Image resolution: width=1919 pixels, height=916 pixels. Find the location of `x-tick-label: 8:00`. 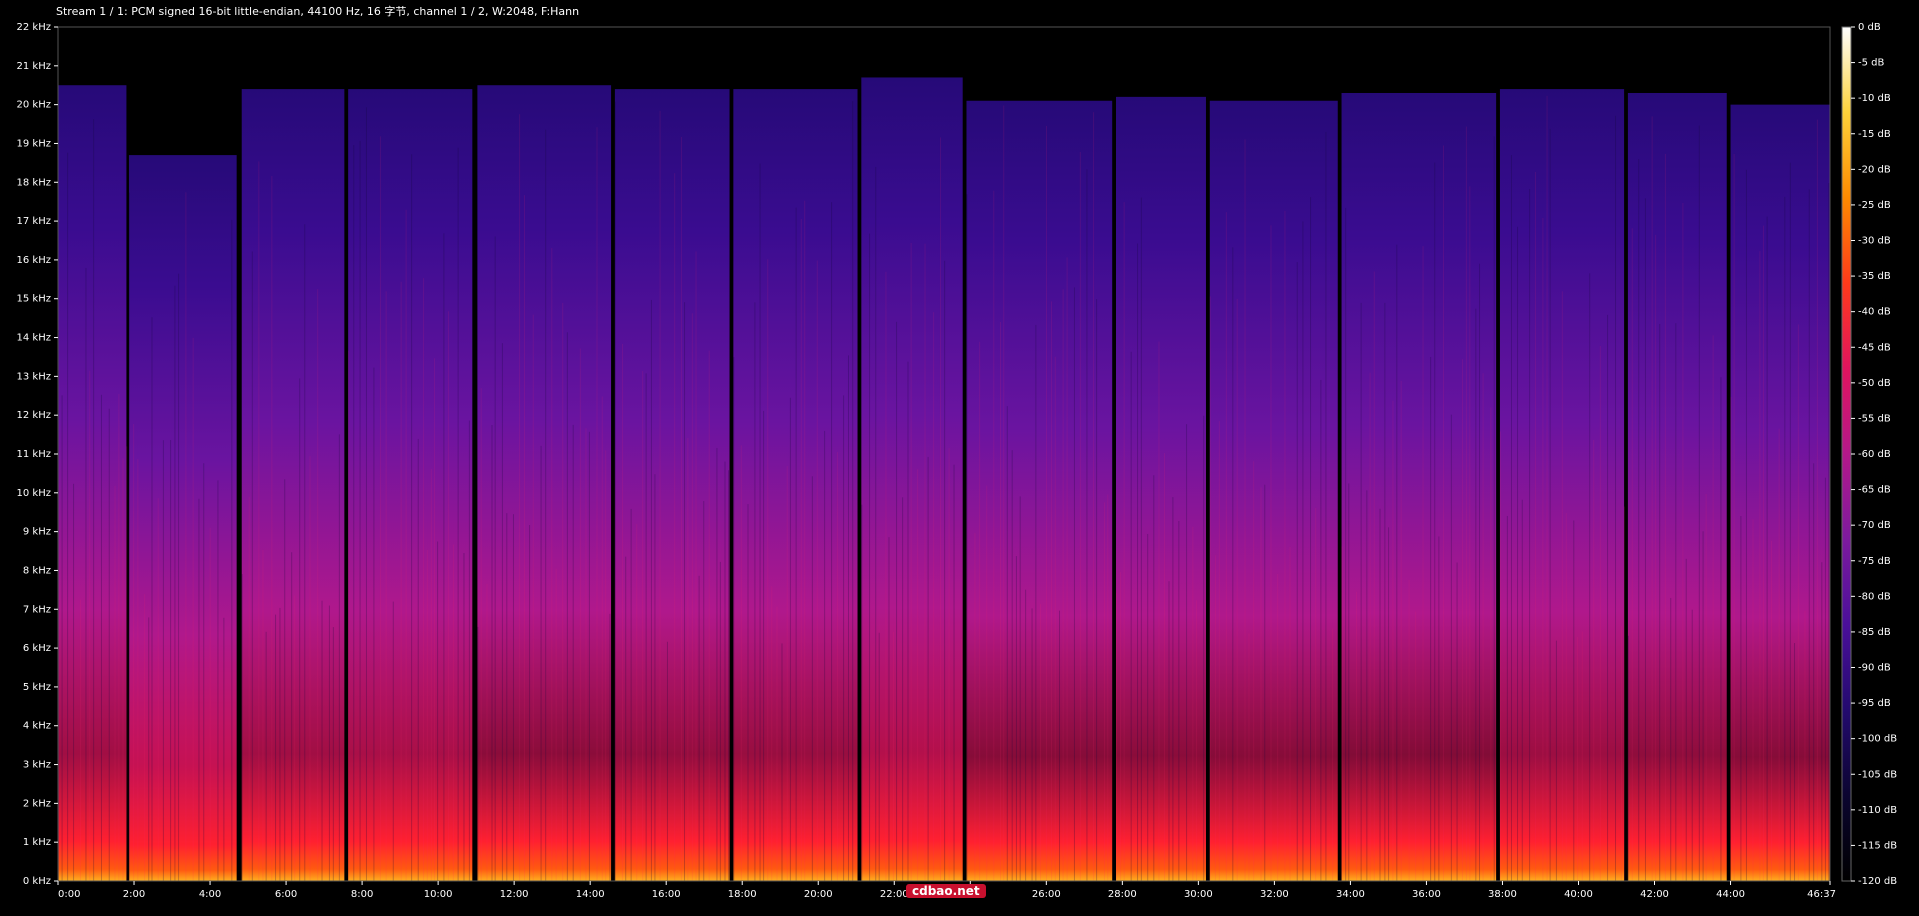

x-tick-label: 8:00 is located at coordinates (362, 894).